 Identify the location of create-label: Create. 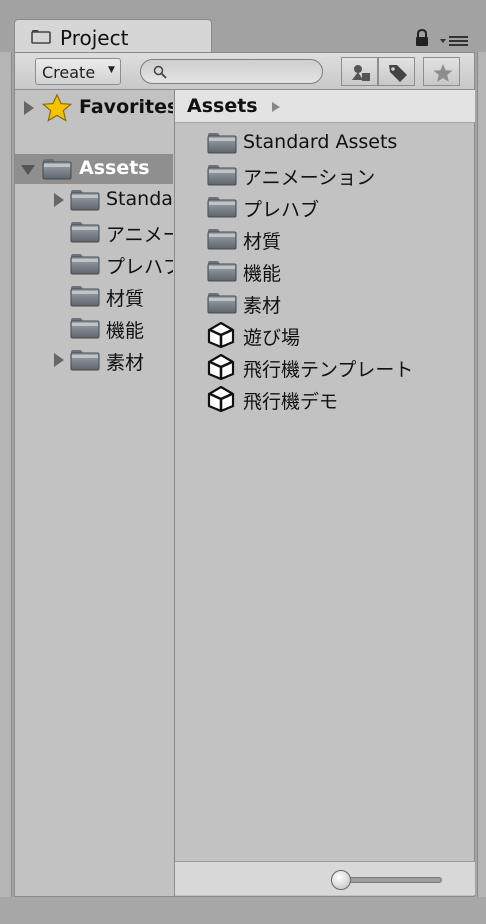
(69, 72).